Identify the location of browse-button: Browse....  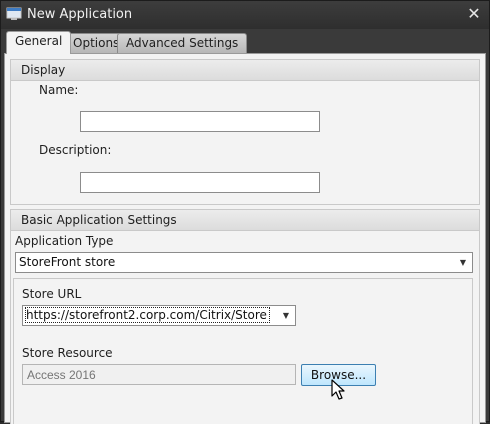
(338, 375).